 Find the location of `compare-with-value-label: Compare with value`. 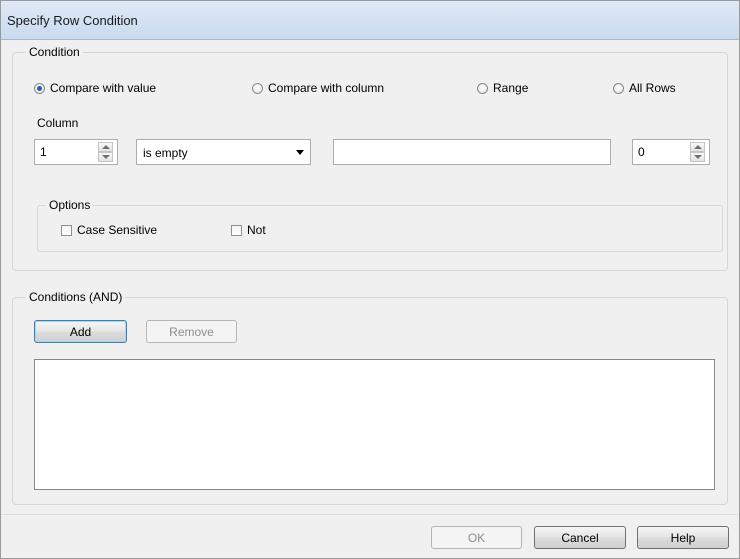

compare-with-value-label: Compare with value is located at coordinates (103, 88).